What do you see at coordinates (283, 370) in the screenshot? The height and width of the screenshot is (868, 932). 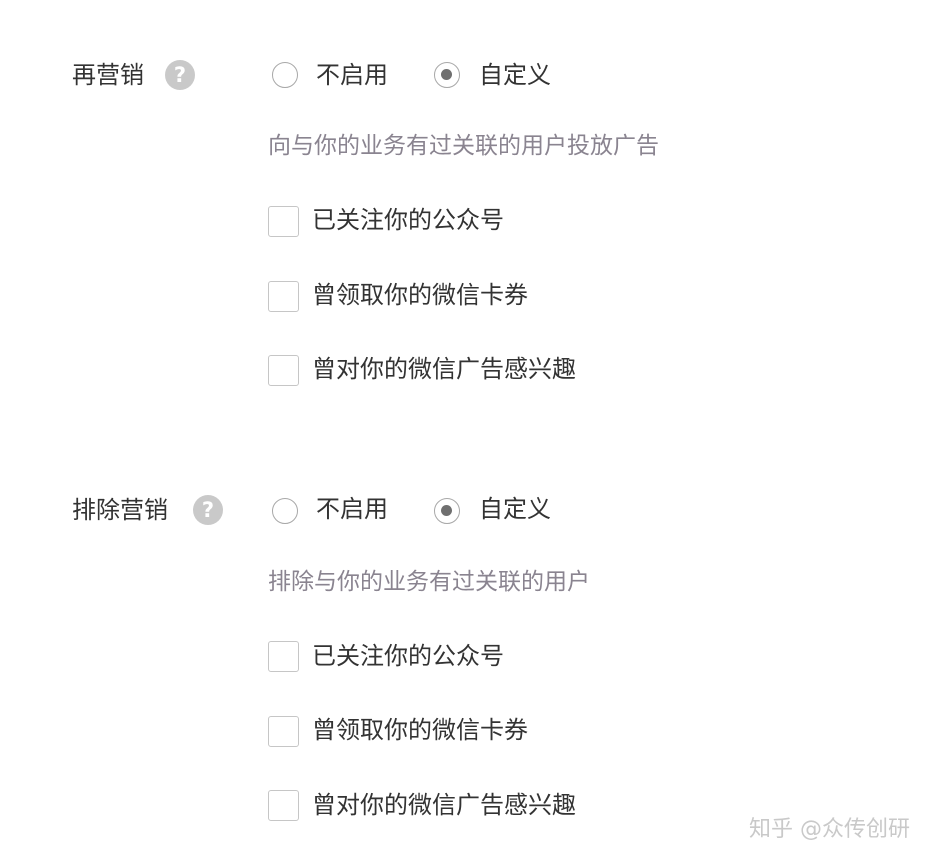 I see `retargeting-checkbox-interested` at bounding box center [283, 370].